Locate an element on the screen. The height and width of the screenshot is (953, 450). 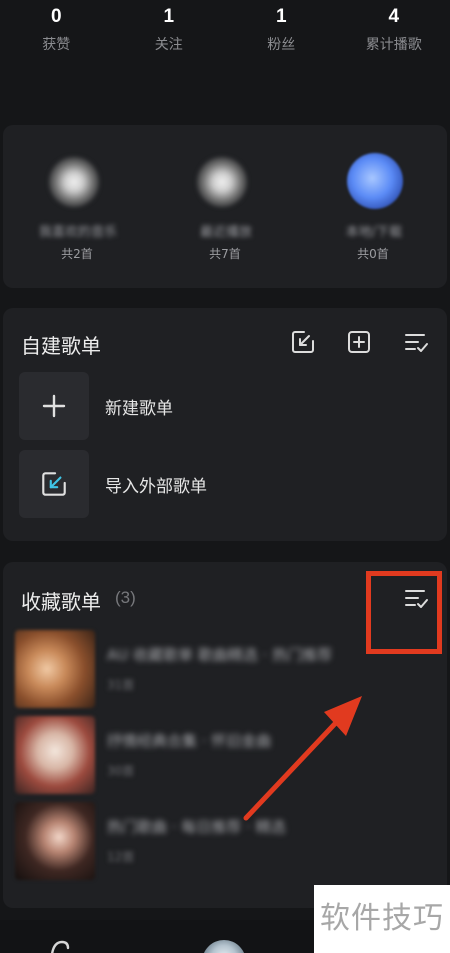
stat-label: 粉丝 is located at coordinates (281, 45).